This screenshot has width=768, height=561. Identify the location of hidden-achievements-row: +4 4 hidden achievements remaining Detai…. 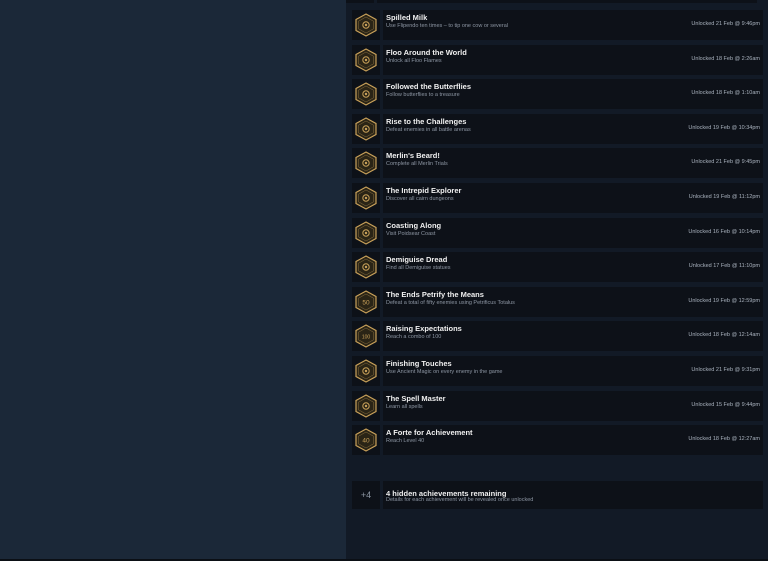
(557, 495).